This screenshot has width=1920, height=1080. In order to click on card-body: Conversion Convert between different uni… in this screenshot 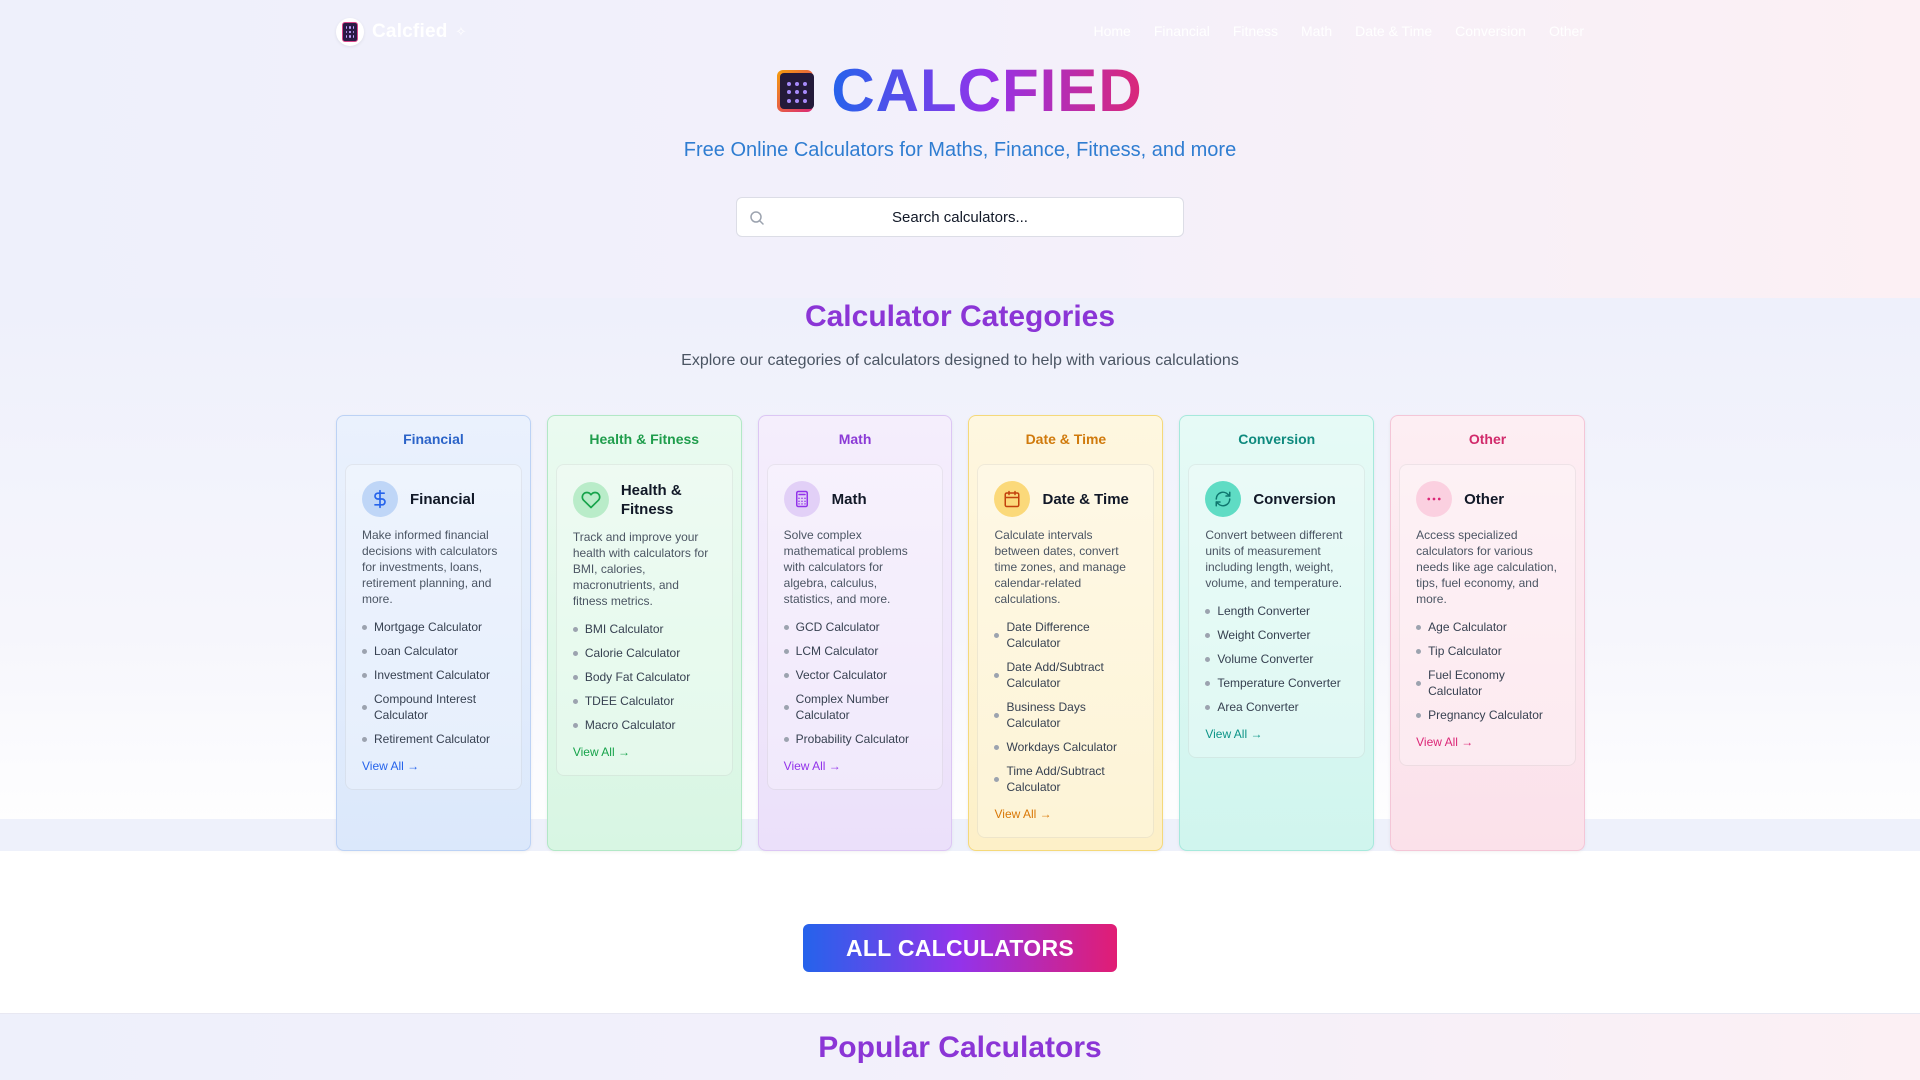, I will do `click(1277, 611)`.